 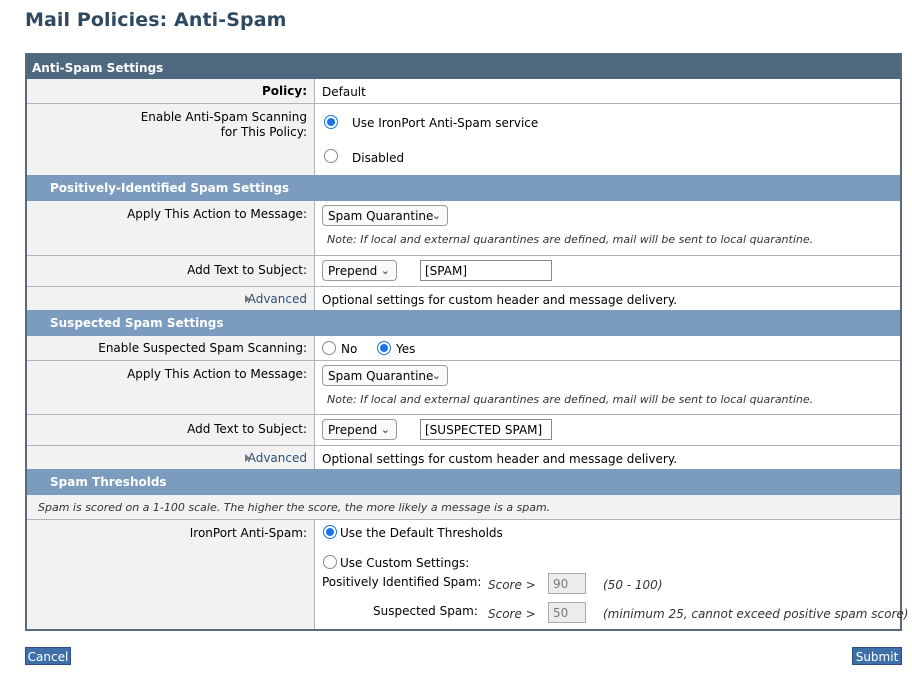 I want to click on radio-scanning-disabled, so click(x=331, y=156).